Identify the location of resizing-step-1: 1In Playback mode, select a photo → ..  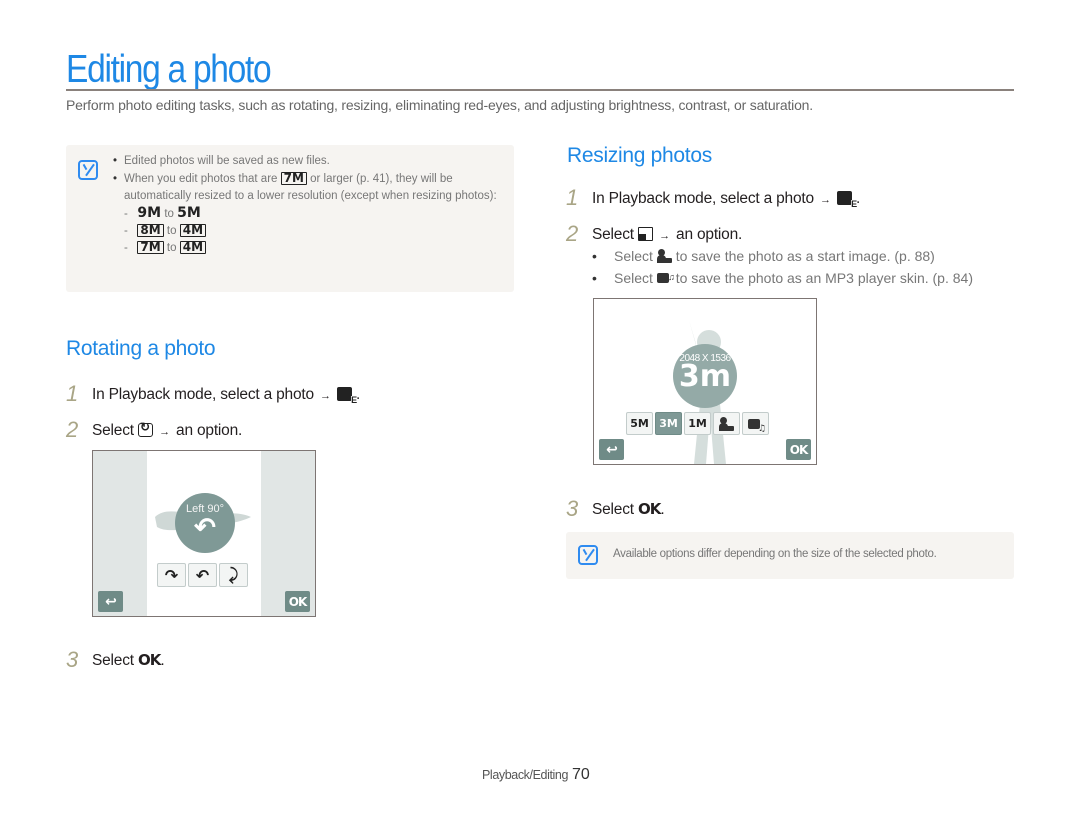
(713, 198).